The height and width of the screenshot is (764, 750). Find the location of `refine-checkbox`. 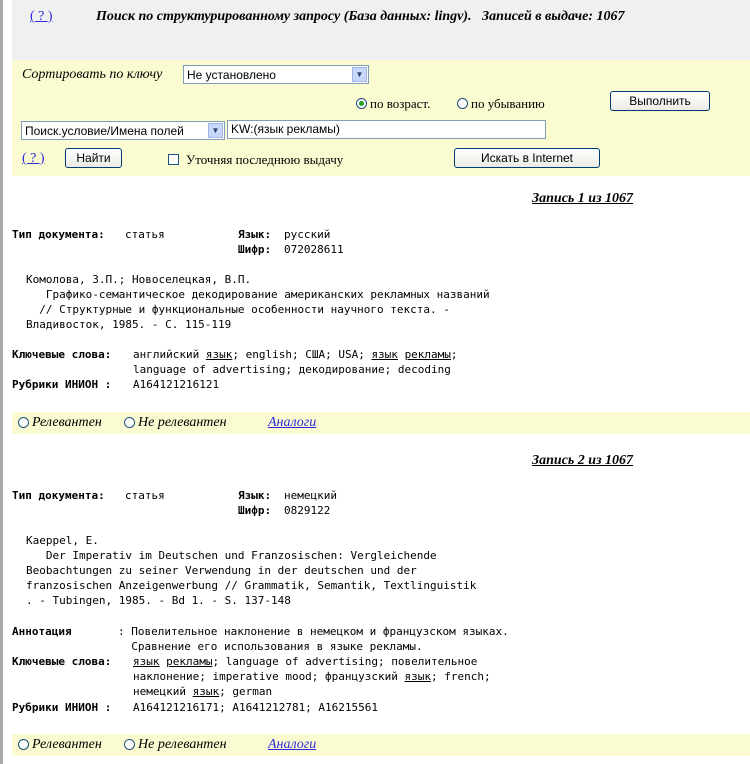

refine-checkbox is located at coordinates (173, 159).